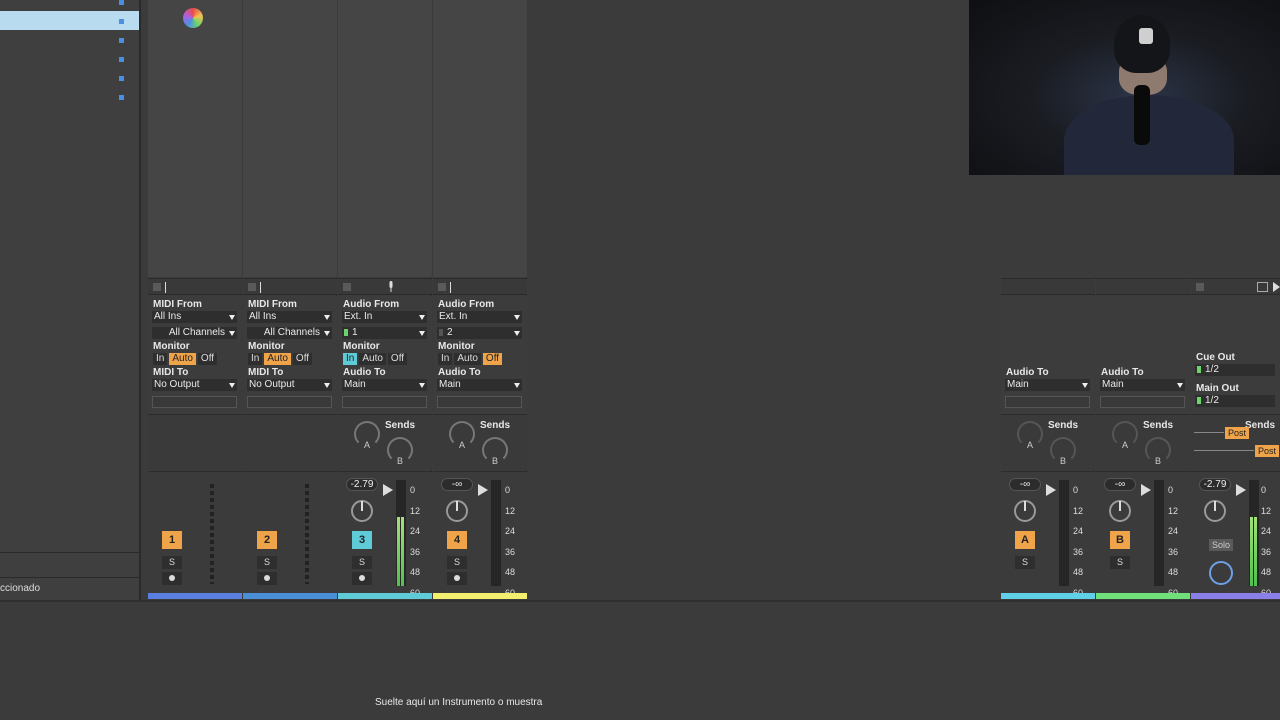 Image resolution: width=1280 pixels, height=720 pixels. What do you see at coordinates (260, 287) in the screenshot?
I see `text-cursor` at bounding box center [260, 287].